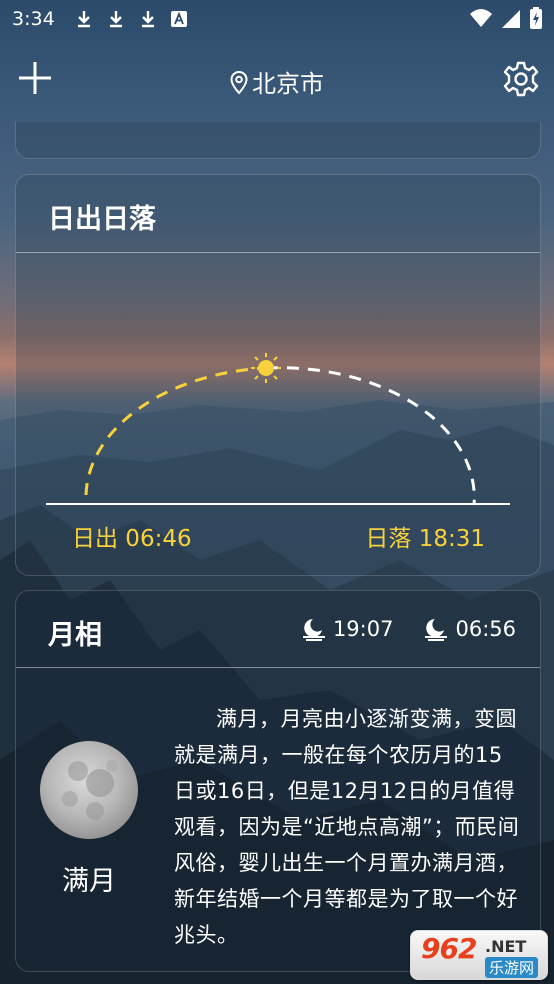 The image size is (554, 984). Describe the element at coordinates (89, 790) in the screenshot. I see `full-moon-image` at that location.